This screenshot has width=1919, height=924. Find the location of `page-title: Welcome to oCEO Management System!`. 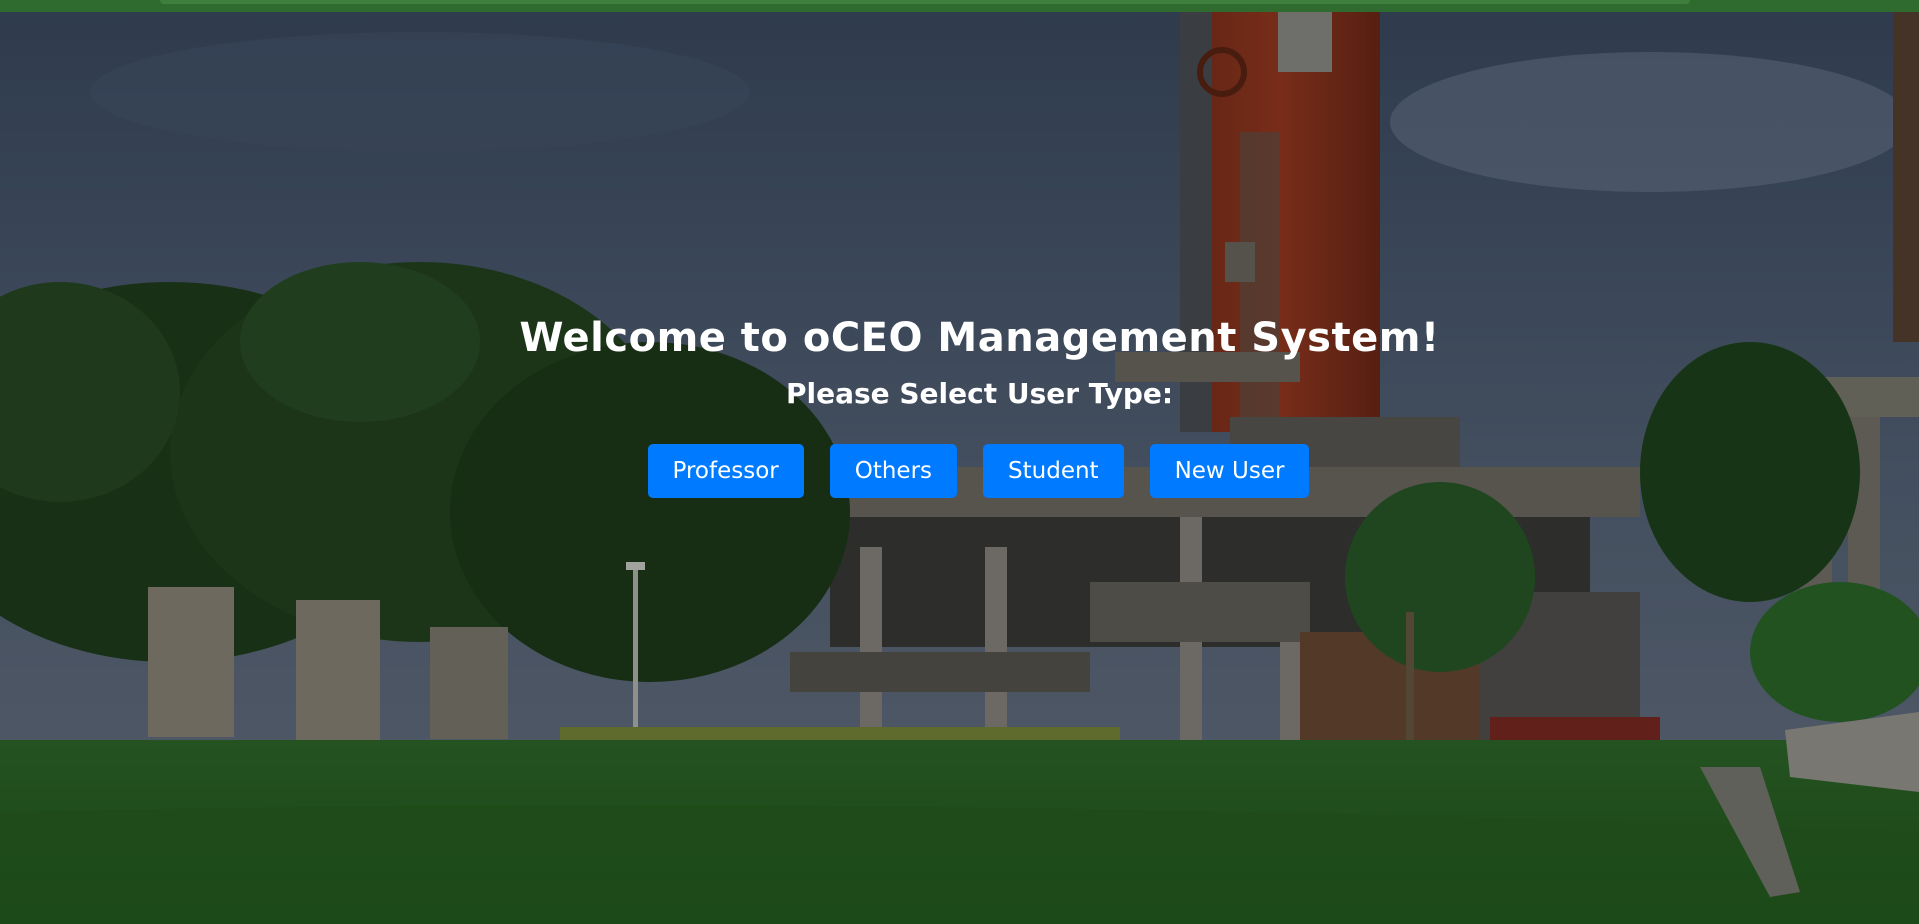

page-title: Welcome to oCEO Management System! is located at coordinates (979, 338).